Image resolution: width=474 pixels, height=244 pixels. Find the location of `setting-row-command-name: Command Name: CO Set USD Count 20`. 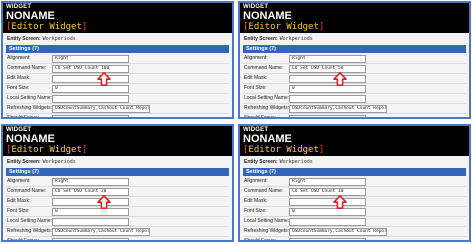

setting-row-command-name: Command Name: CO Set USD Count 20 is located at coordinates (117, 192).